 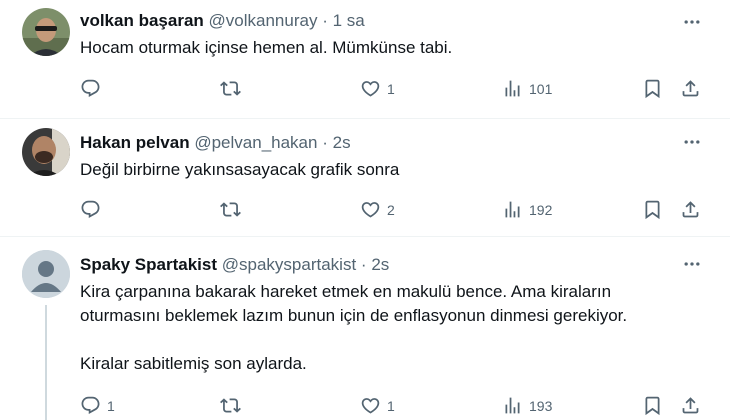 What do you see at coordinates (255, 142) in the screenshot?
I see `author-handle: @pelvan_hakan` at bounding box center [255, 142].